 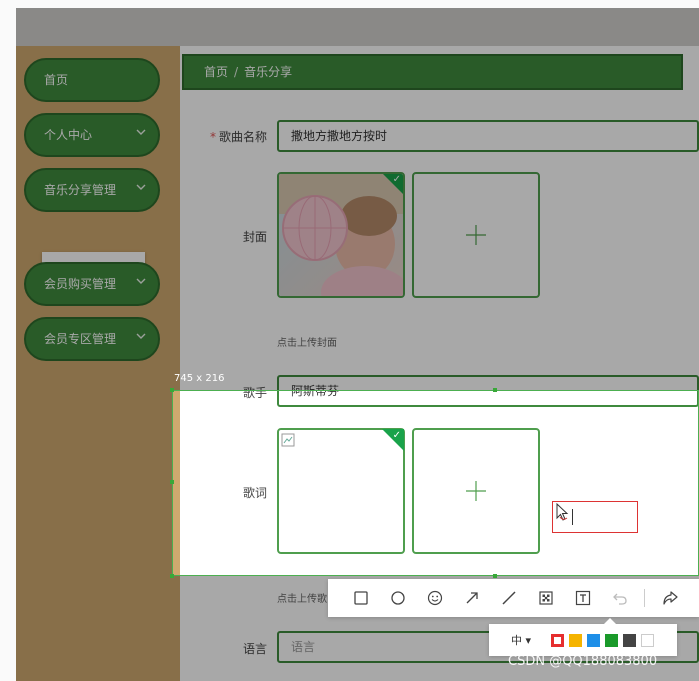 I want to click on color-swatch-red, so click(x=558, y=640).